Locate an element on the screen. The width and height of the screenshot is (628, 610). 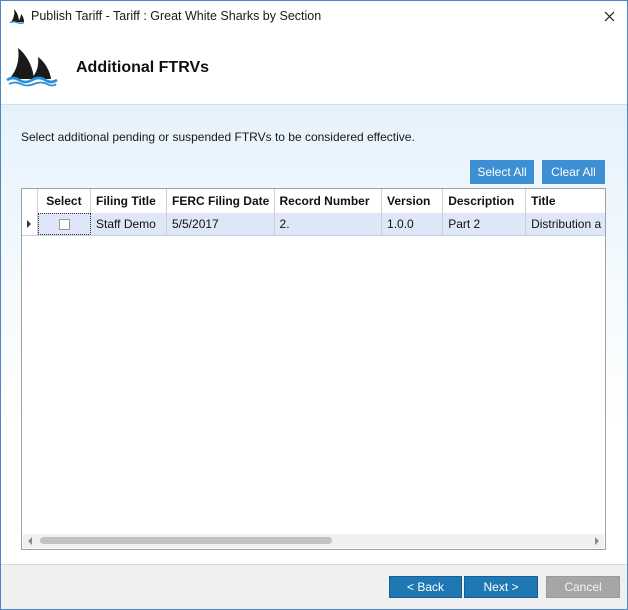
column-header-select: Select is located at coordinates (65, 201).